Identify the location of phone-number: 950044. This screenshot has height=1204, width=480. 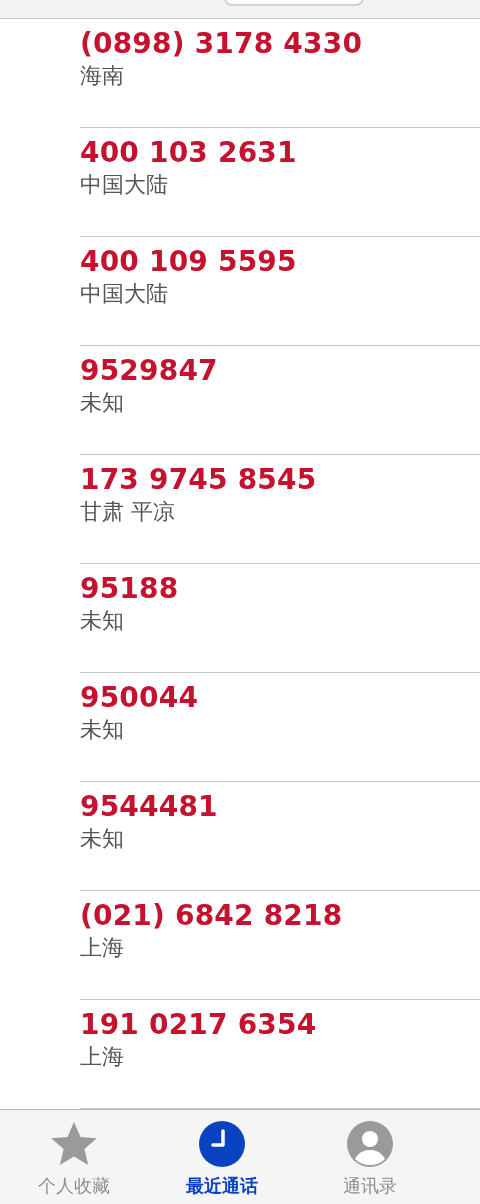
(139, 698).